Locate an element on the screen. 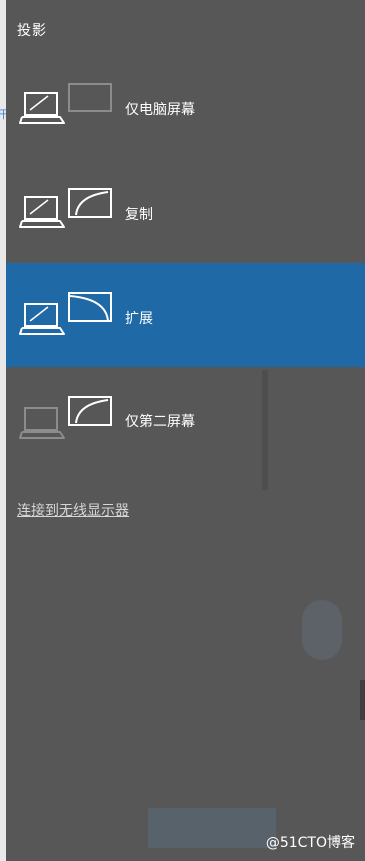 This screenshot has height=861, width=365. background-scroll-handle is located at coordinates (362, 700).